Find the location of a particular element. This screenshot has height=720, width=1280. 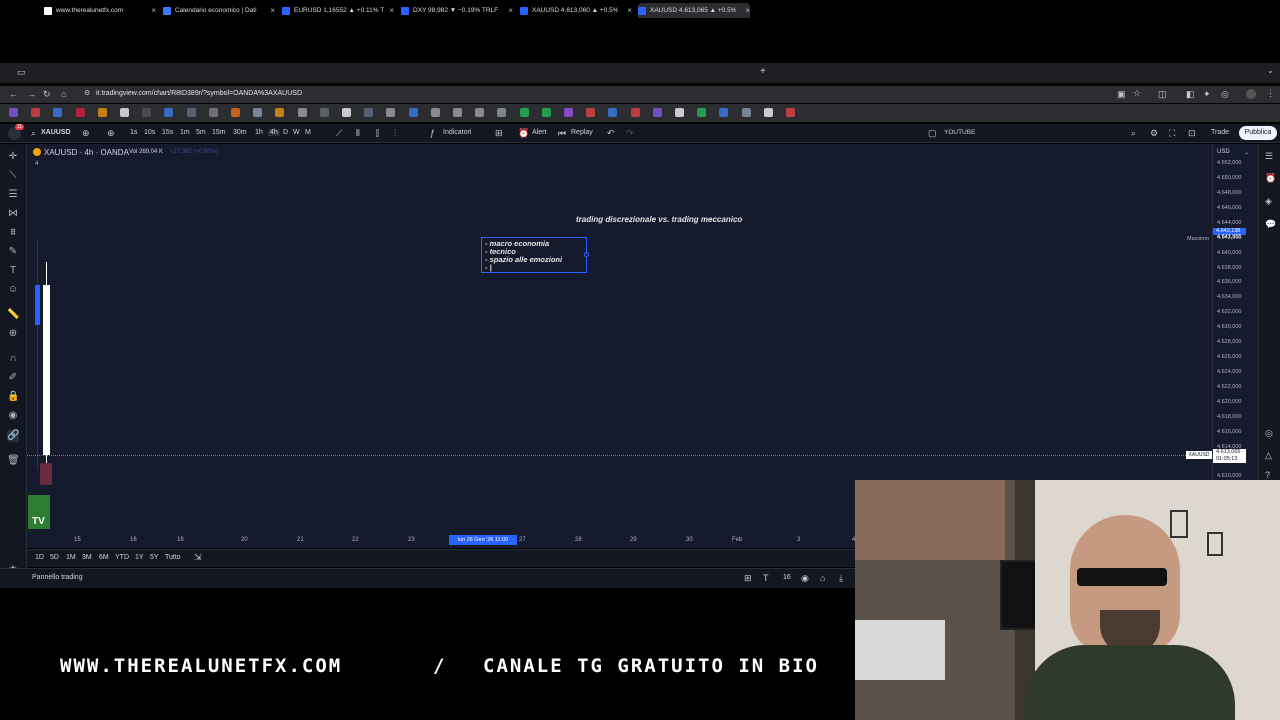

interval-4h: 4h is located at coordinates (274, 132).